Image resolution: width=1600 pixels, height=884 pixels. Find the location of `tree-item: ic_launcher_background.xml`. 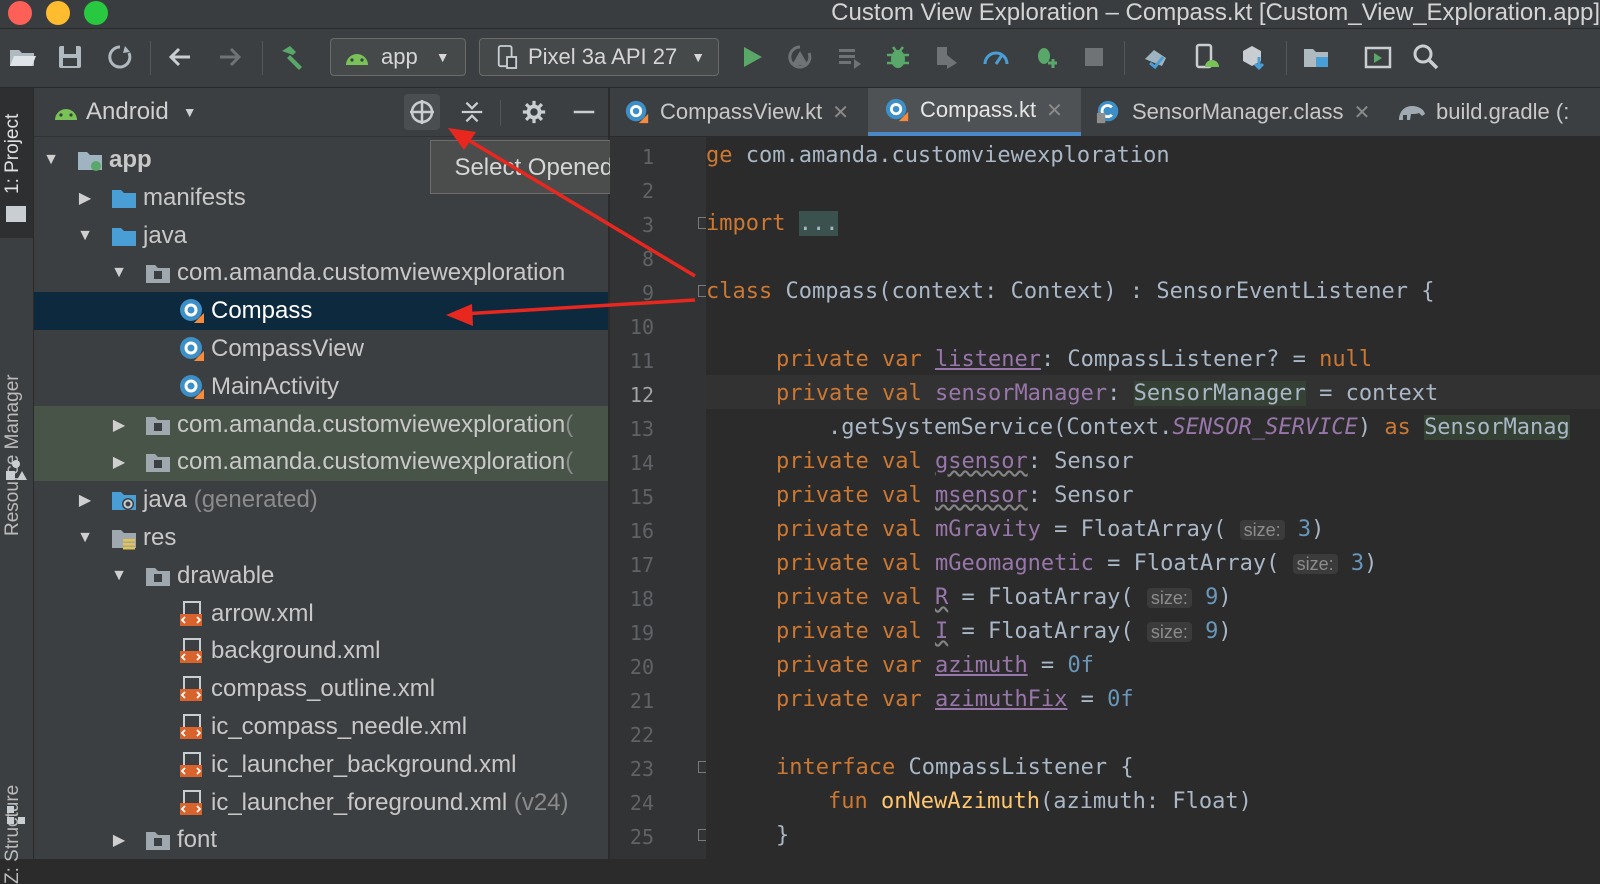

tree-item: ic_launcher_background.xml is located at coordinates (321, 765).